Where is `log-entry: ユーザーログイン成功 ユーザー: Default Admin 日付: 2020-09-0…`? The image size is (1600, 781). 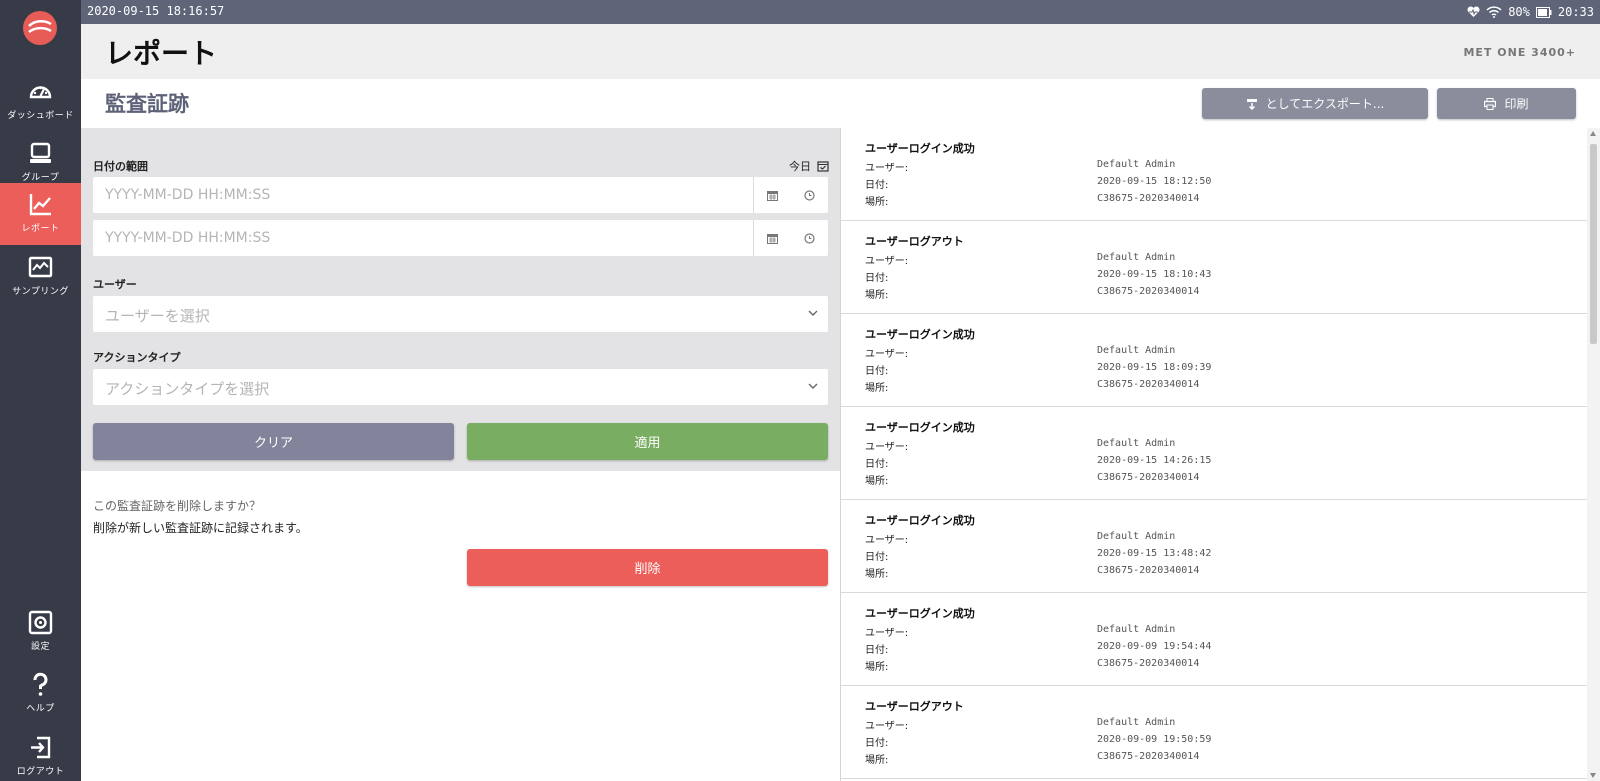
log-entry: ユーザーログイン成功 ユーザー: Default Admin 日付: 2020-09-0… is located at coordinates (1214, 639).